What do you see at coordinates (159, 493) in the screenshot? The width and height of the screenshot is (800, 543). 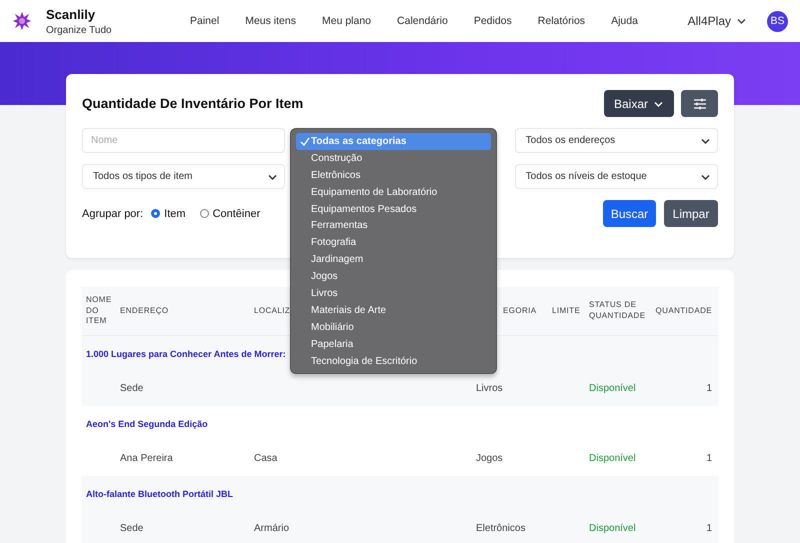 I see `item-link: Alto-falante Bluetooth Portátil JBL` at bounding box center [159, 493].